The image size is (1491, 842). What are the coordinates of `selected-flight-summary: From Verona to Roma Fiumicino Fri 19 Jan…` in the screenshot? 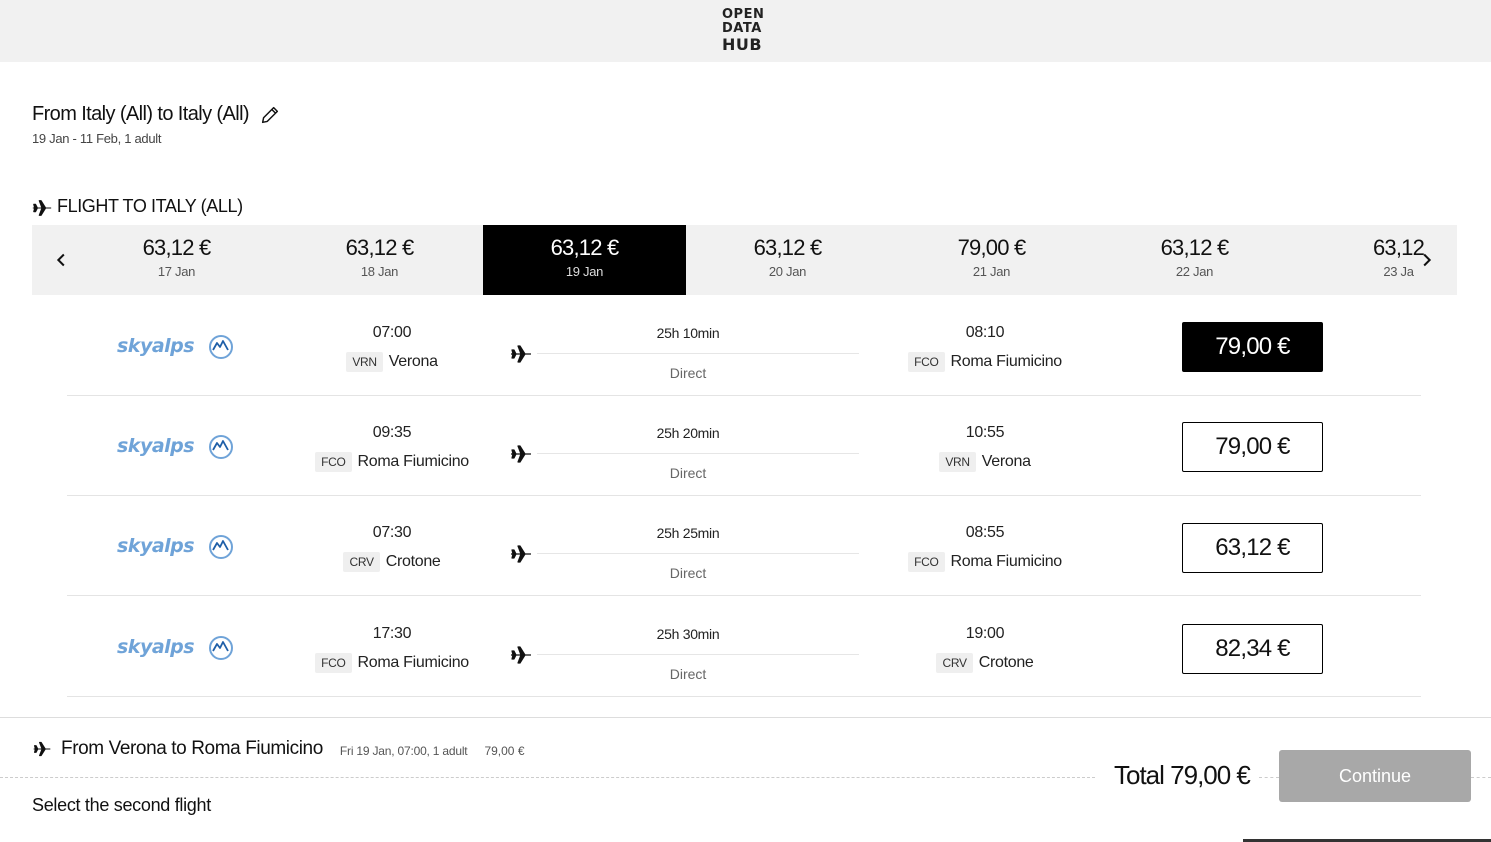 It's located at (278, 749).